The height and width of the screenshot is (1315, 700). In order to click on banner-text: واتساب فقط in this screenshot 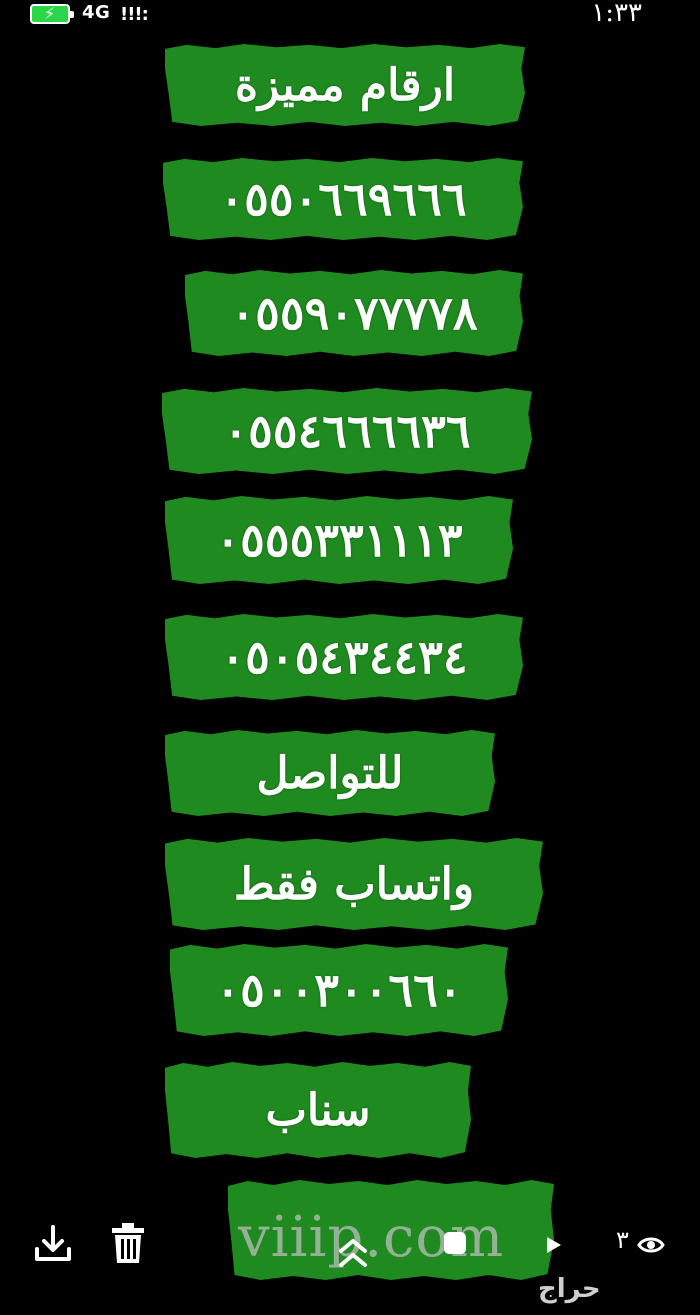, I will do `click(354, 884)`.